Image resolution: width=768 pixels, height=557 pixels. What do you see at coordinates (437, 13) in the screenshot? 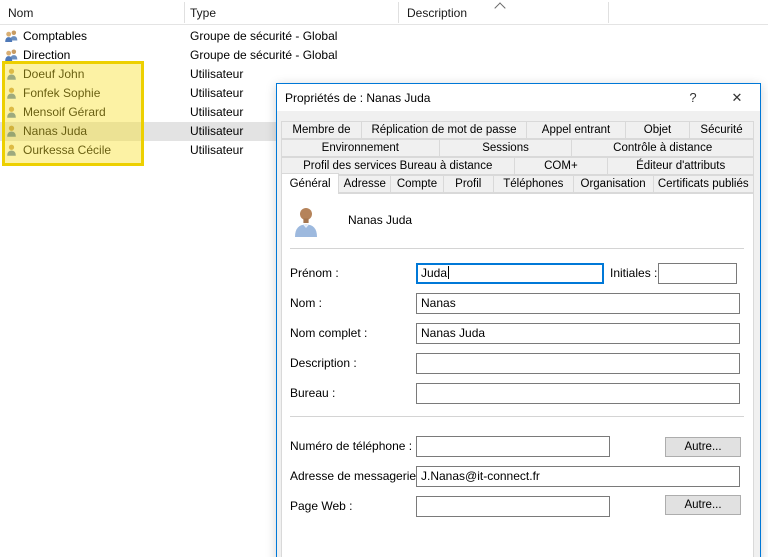
I see `column-header-description: Description` at bounding box center [437, 13].